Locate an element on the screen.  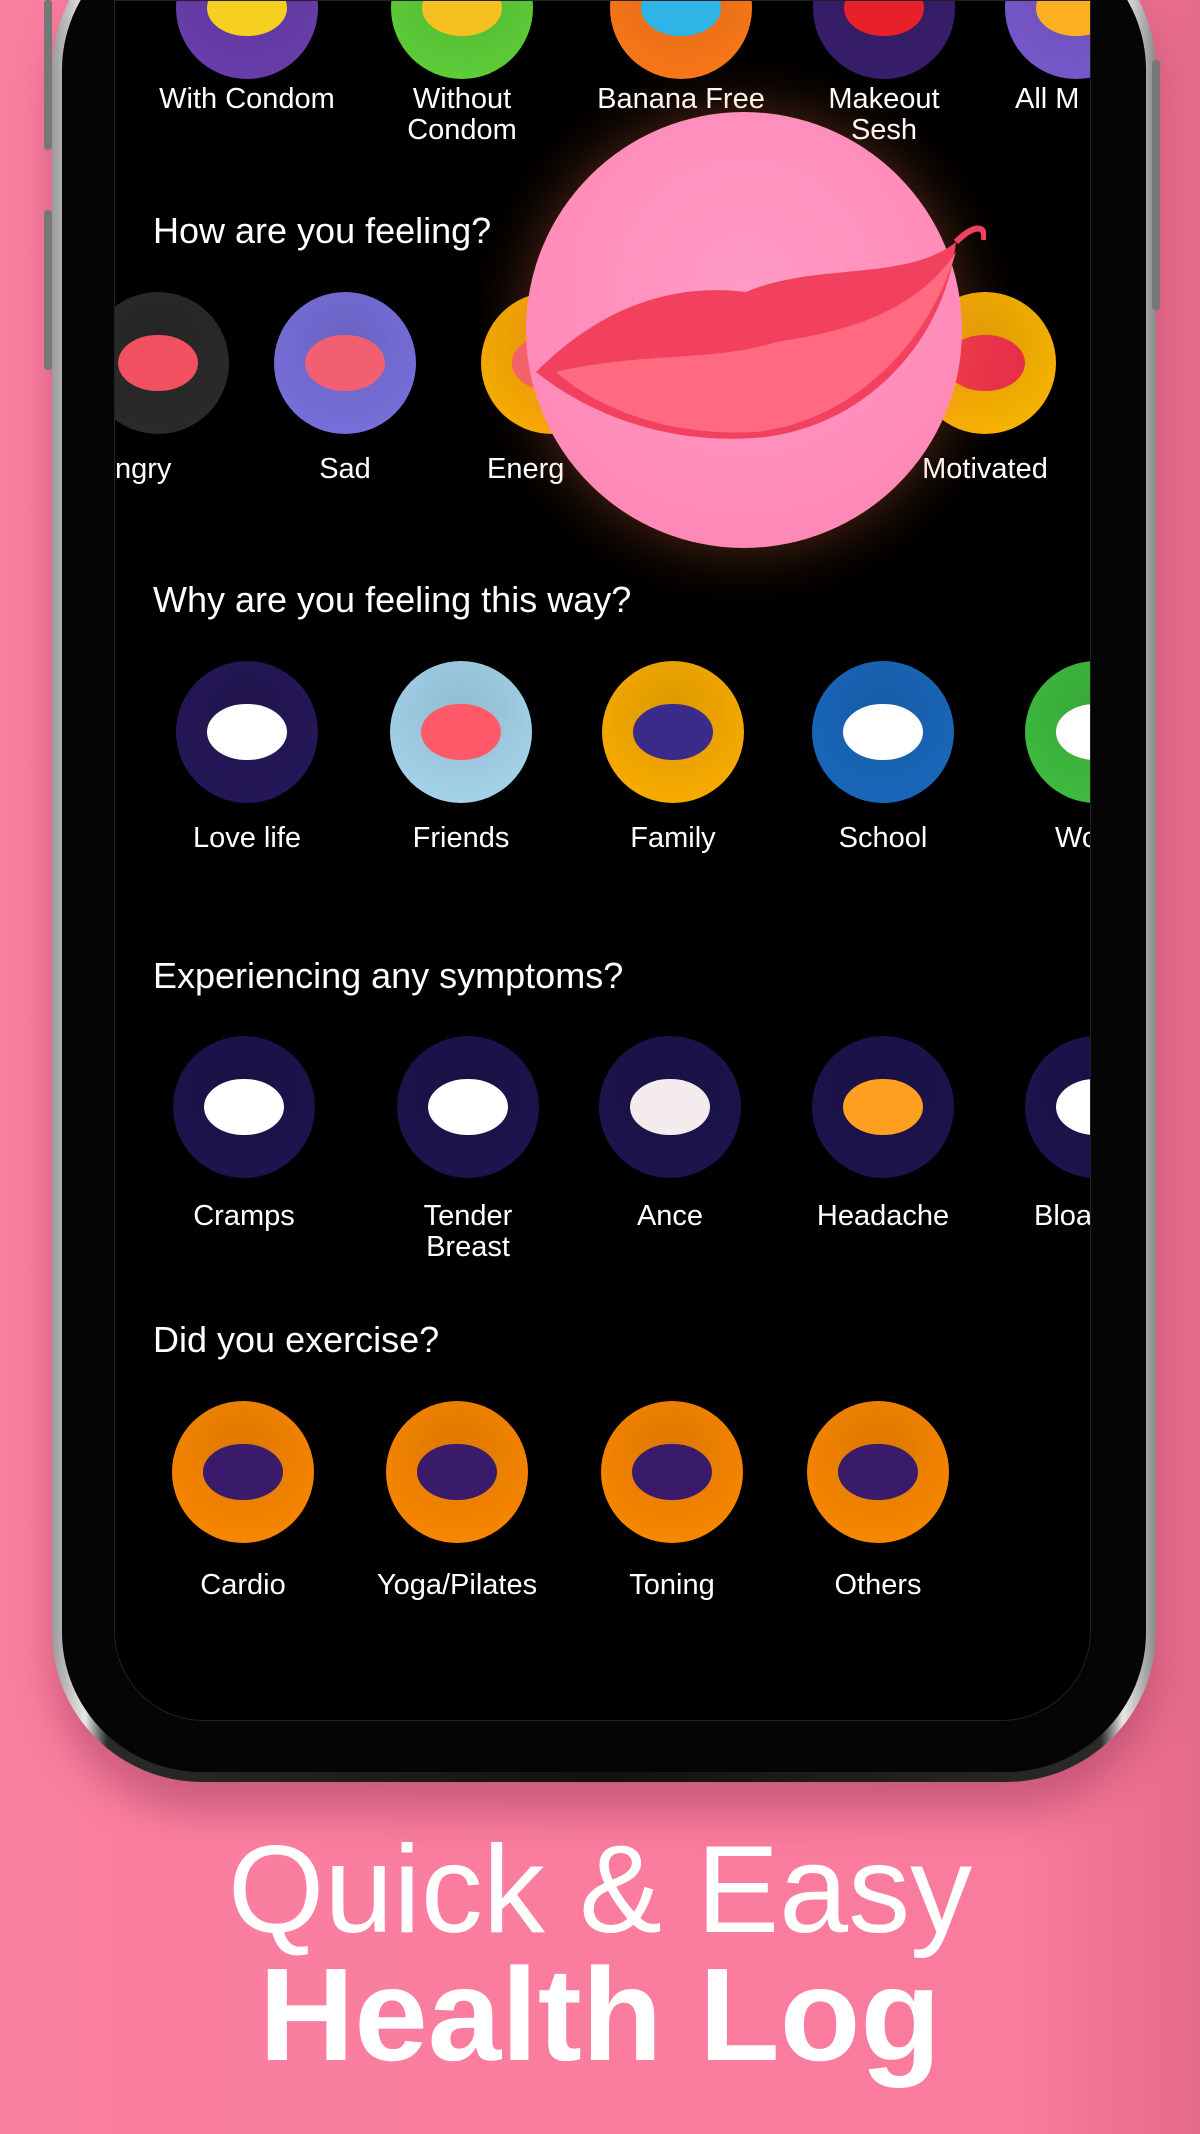
drinking-figure-icon is located at coordinates (878, 1472).